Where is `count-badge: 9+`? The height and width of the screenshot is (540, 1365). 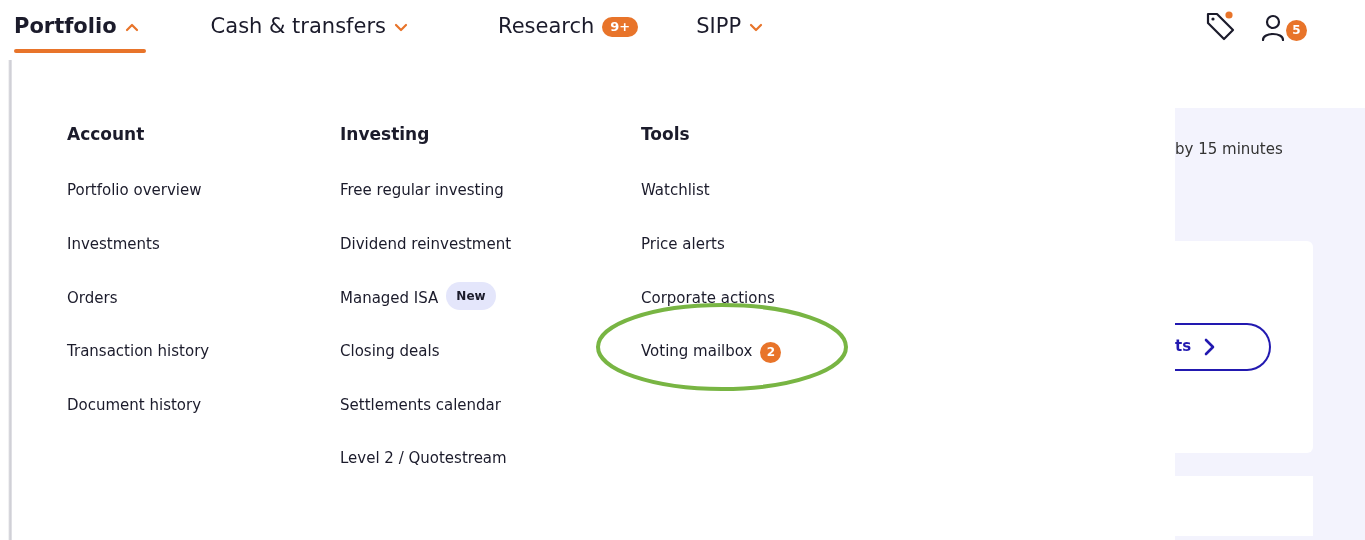 count-badge: 9+ is located at coordinates (620, 27).